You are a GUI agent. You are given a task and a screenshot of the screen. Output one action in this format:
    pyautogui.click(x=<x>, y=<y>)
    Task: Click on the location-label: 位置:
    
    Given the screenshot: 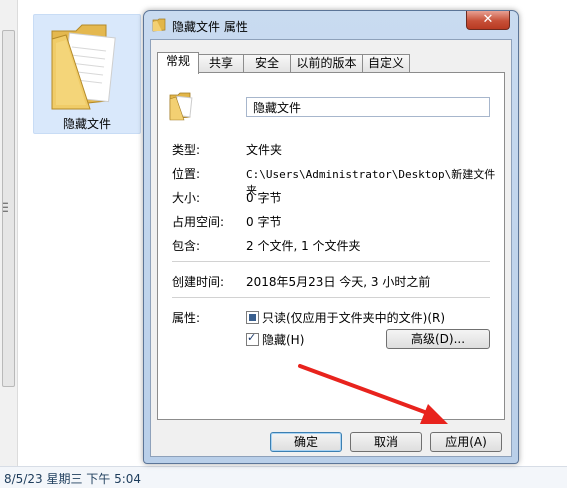 What is the action you would take?
    pyautogui.click(x=186, y=174)
    